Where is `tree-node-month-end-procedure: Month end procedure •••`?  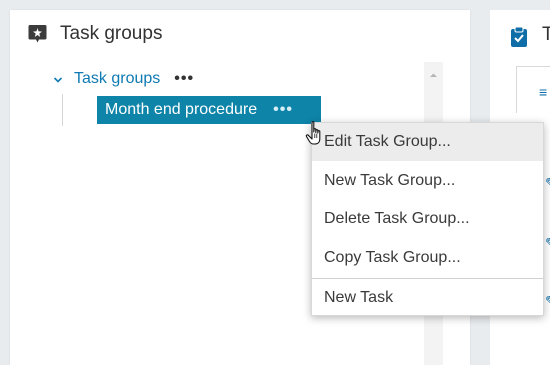
tree-node-month-end-procedure: Month end procedure ••• is located at coordinates (209, 110).